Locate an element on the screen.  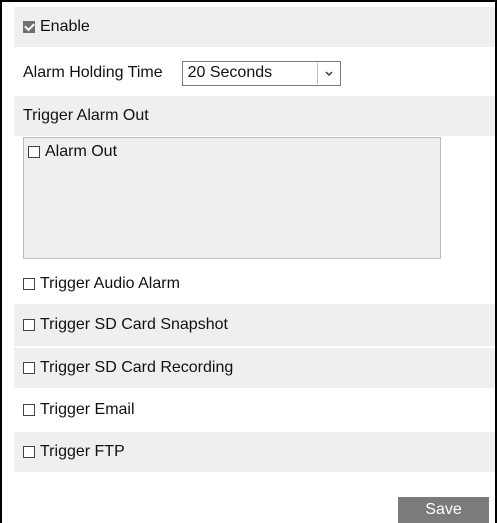
enable-row: Enable is located at coordinates (254, 27).